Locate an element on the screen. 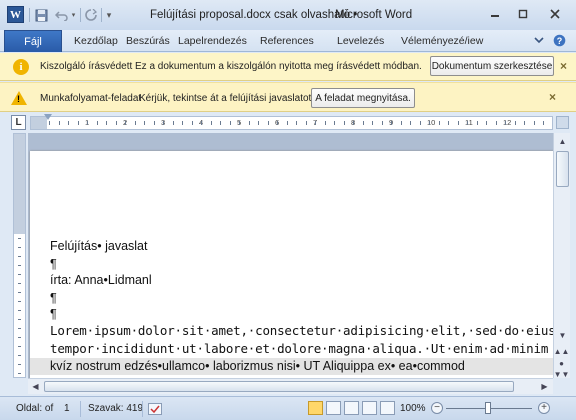 This screenshot has width=576, height=420. help-icon: ? is located at coordinates (559, 42).